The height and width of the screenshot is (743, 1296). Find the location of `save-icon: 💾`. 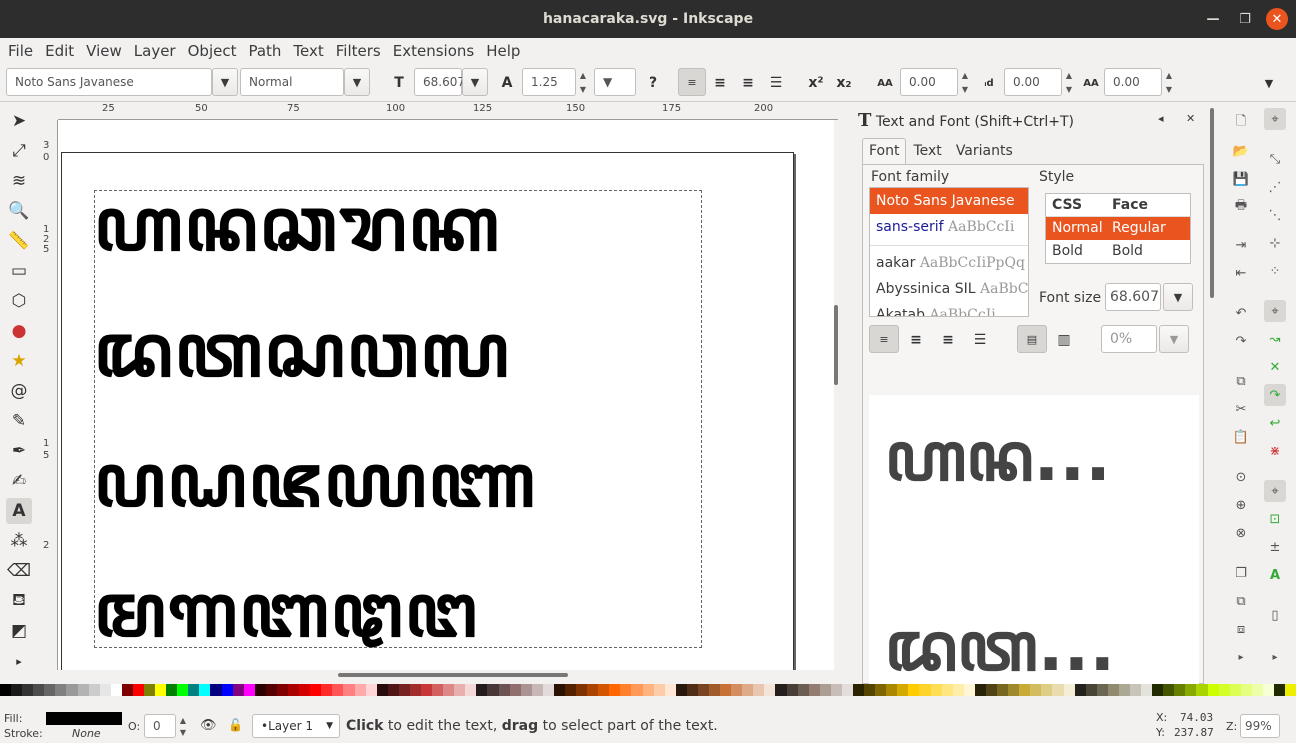

save-icon: 💾 is located at coordinates (1241, 179).